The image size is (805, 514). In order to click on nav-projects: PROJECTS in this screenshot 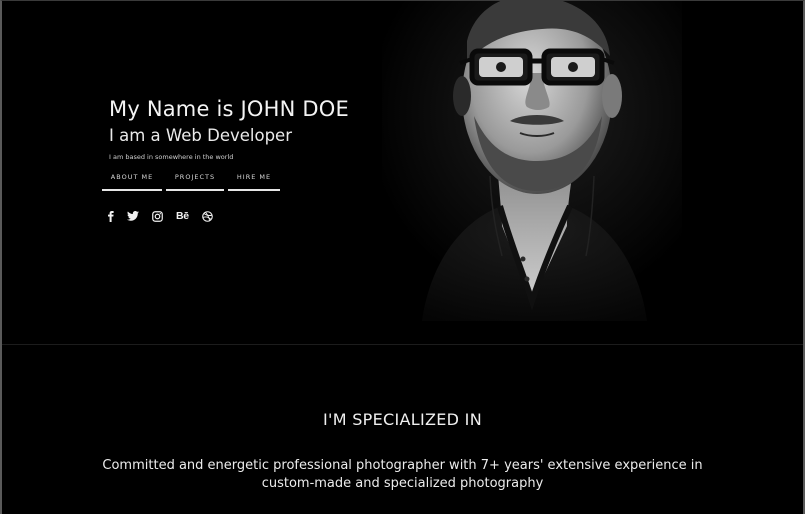, I will do `click(195, 180)`.